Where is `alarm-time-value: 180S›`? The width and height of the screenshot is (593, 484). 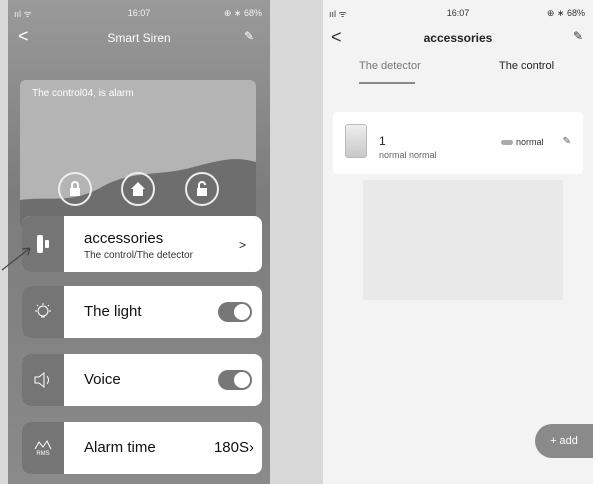 alarm-time-value: 180S› is located at coordinates (233, 447).